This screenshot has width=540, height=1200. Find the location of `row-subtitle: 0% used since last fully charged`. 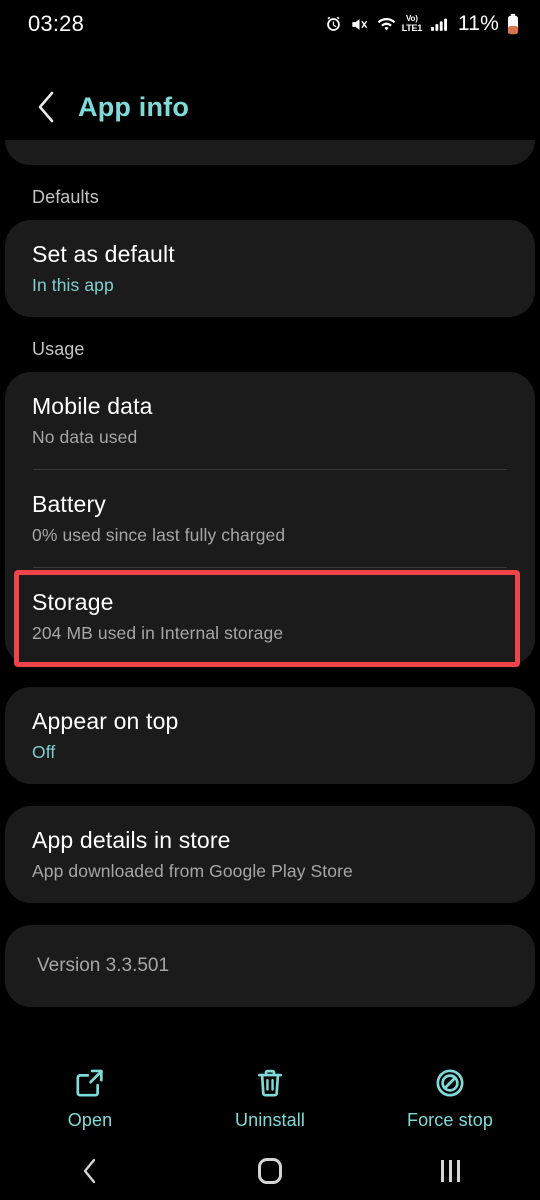

row-subtitle: 0% used since last fully charged is located at coordinates (159, 535).